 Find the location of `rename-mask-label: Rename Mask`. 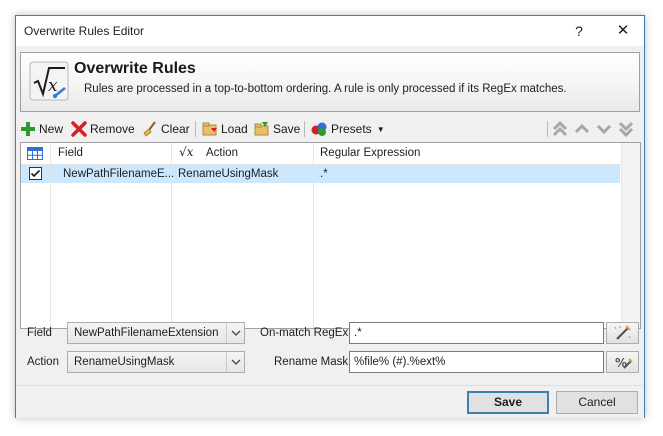

rename-mask-label: Rename Mask is located at coordinates (311, 362).